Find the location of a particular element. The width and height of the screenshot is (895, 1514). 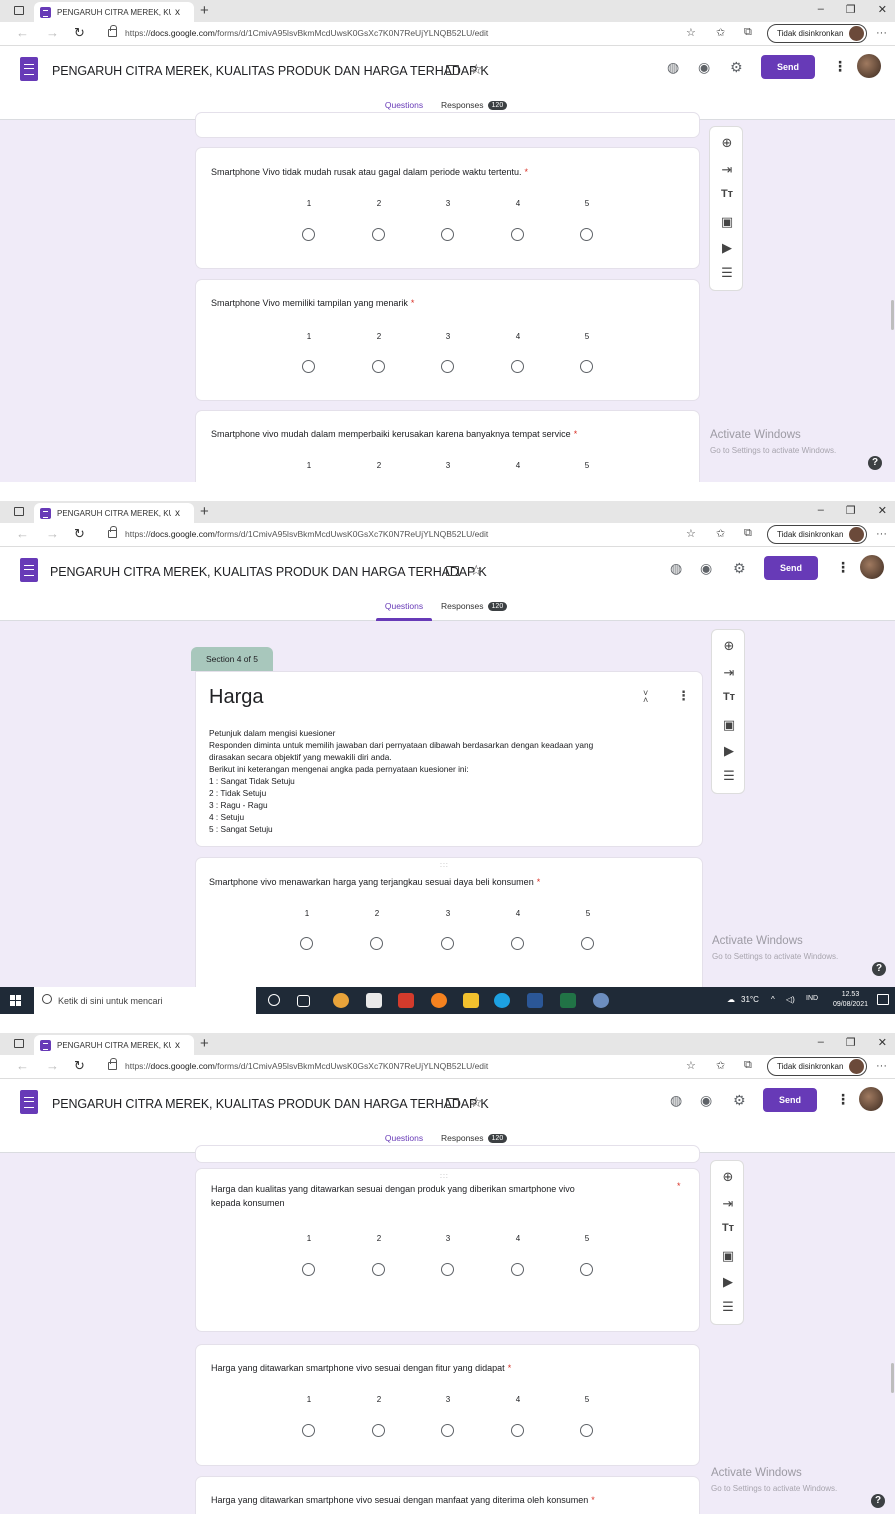

notifications-icon is located at coordinates (883, 999).